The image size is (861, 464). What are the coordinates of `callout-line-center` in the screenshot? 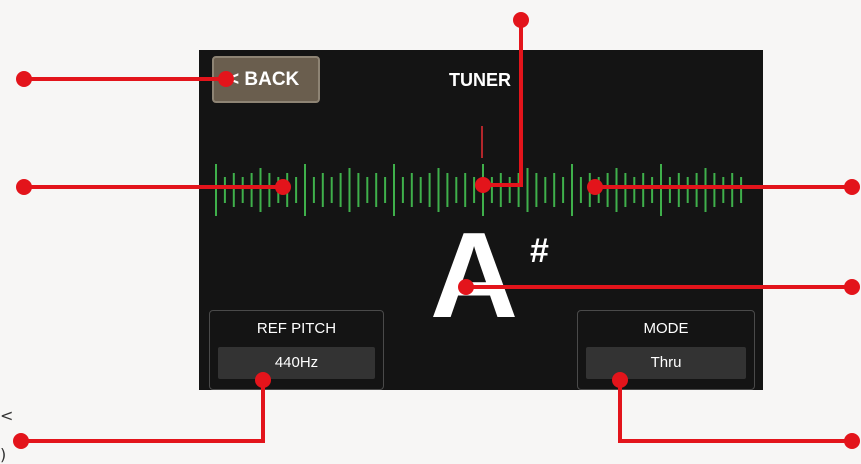 It's located at (503, 103).